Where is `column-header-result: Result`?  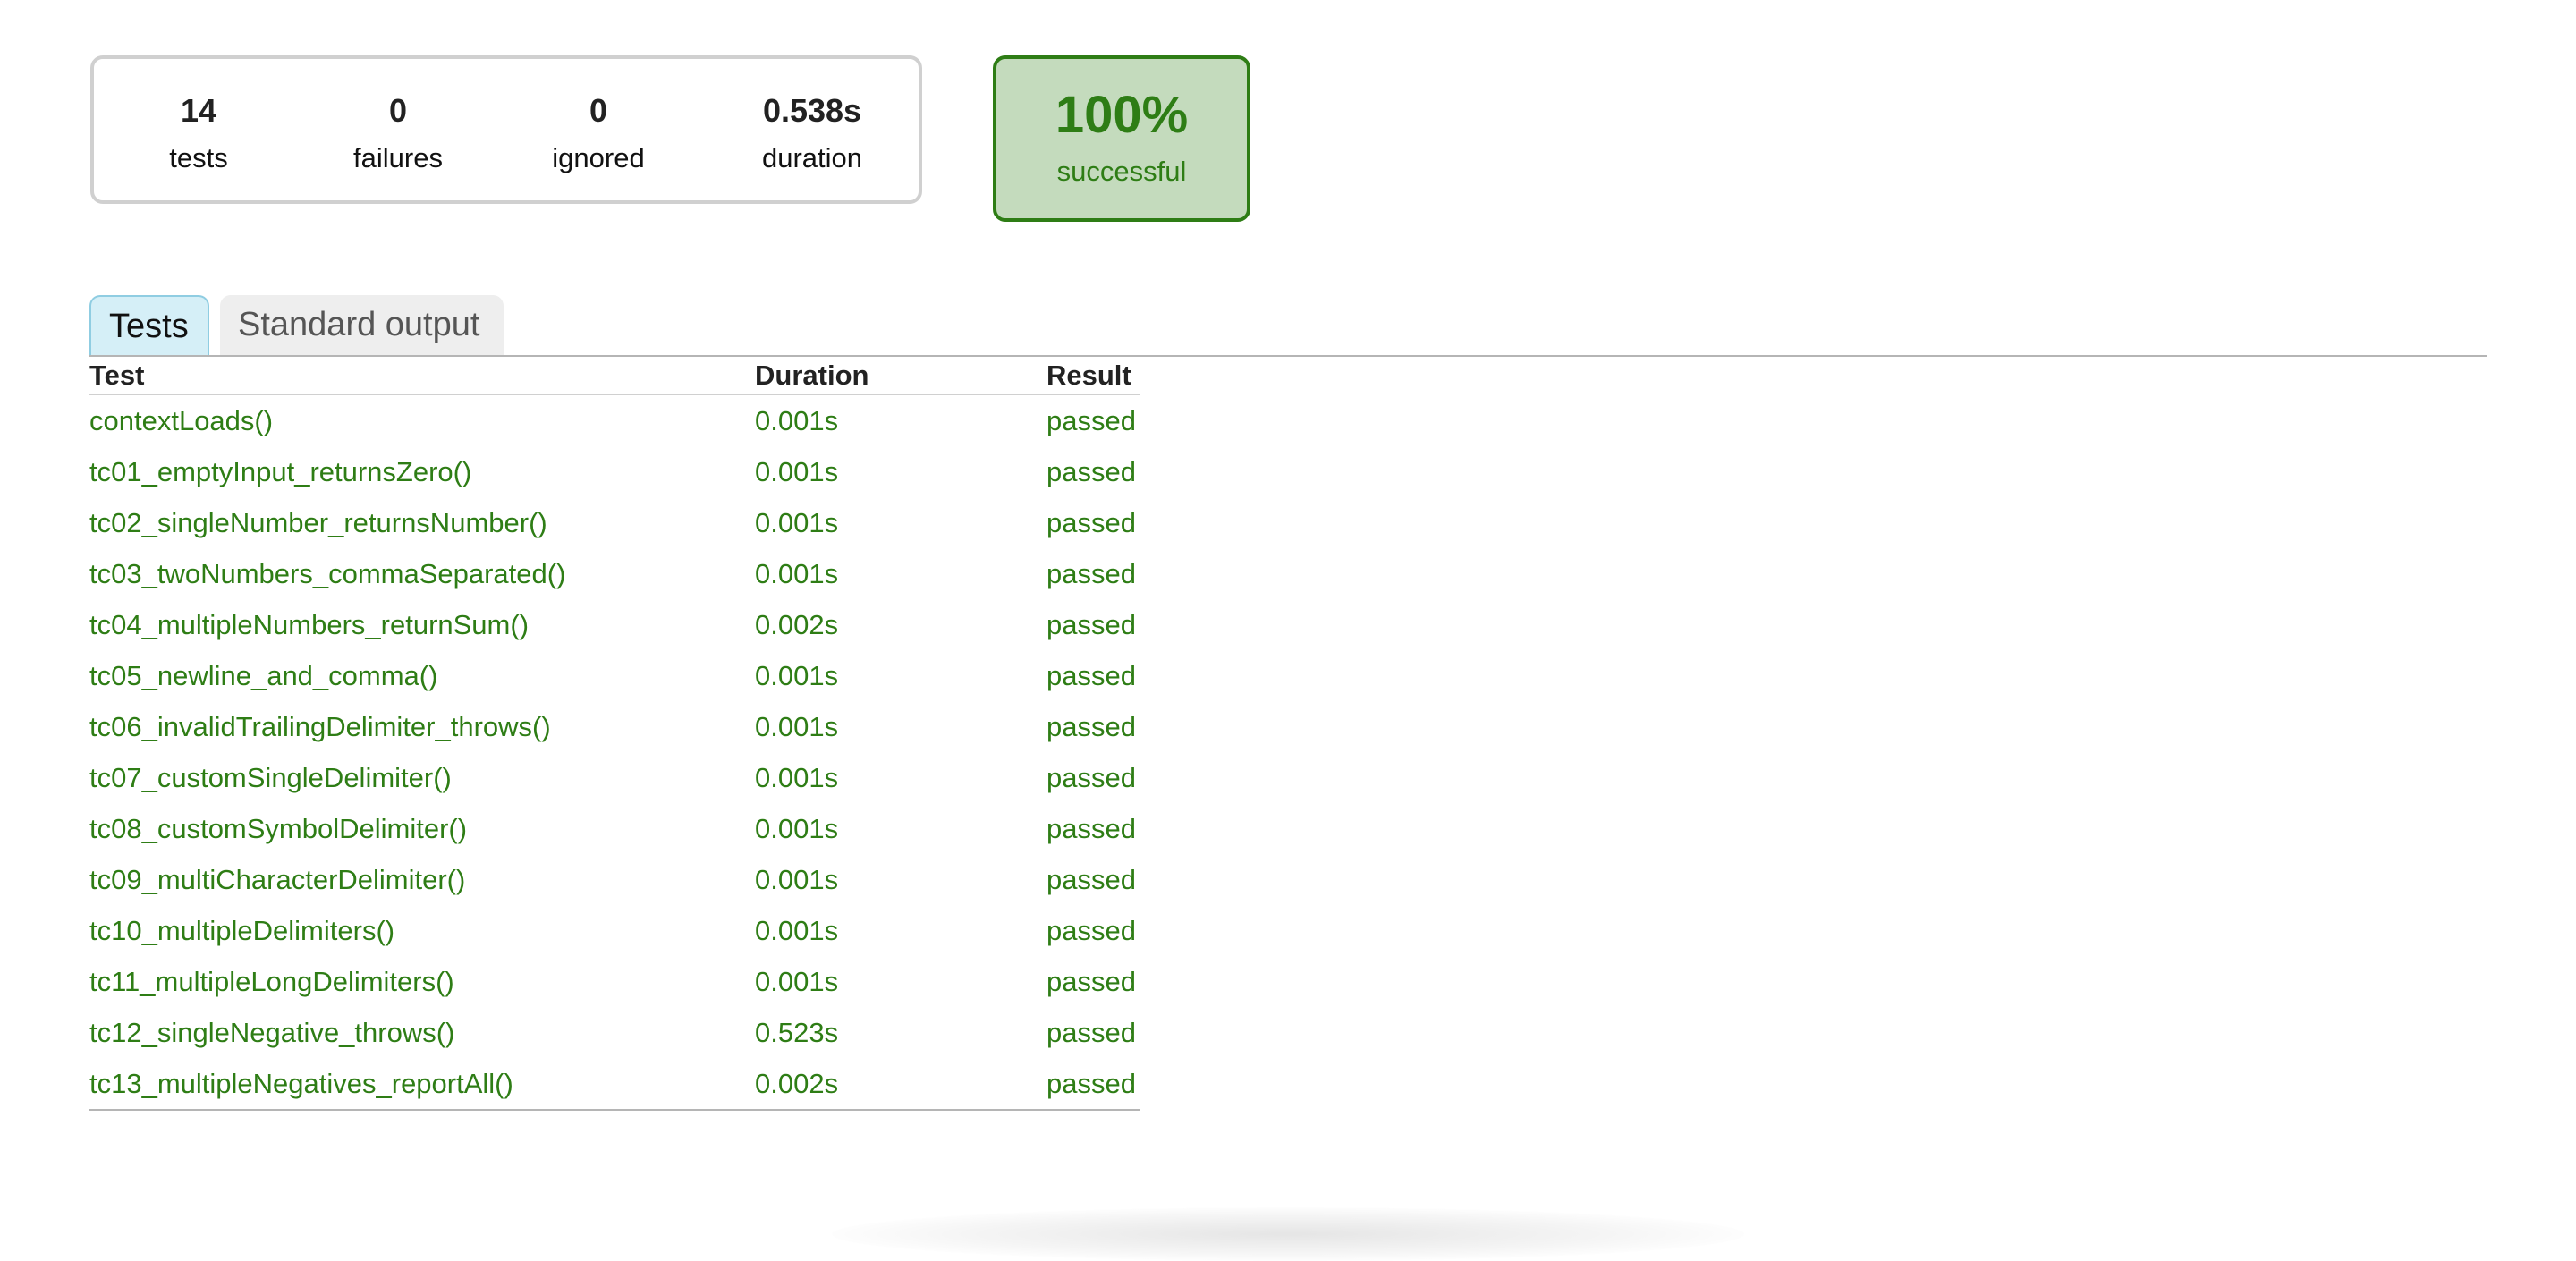
column-header-result: Result is located at coordinates (1093, 376).